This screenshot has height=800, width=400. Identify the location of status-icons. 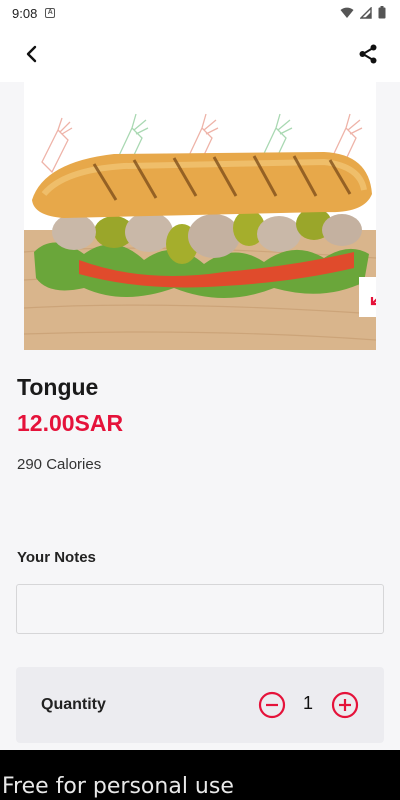
(363, 12).